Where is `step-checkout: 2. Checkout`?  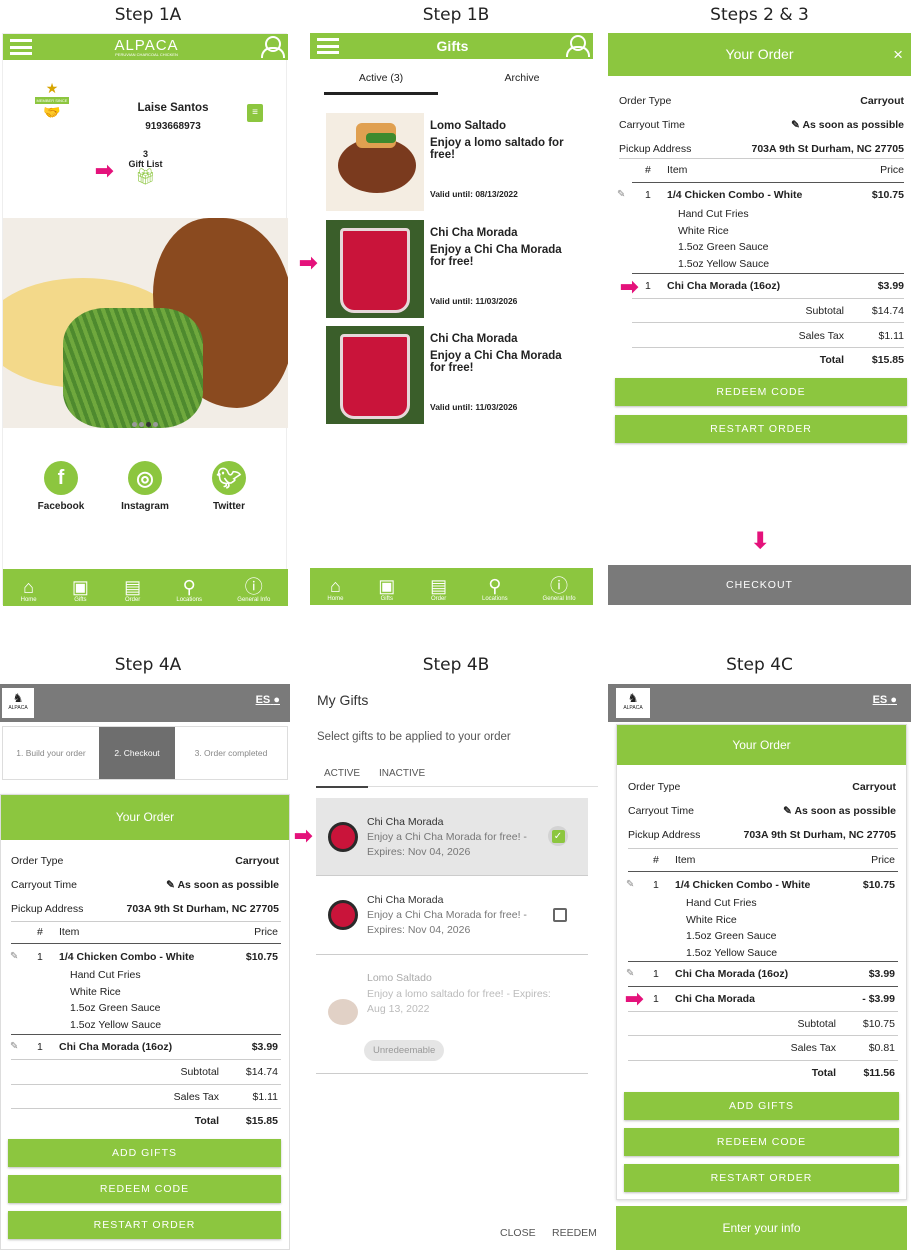 step-checkout: 2. Checkout is located at coordinates (137, 753).